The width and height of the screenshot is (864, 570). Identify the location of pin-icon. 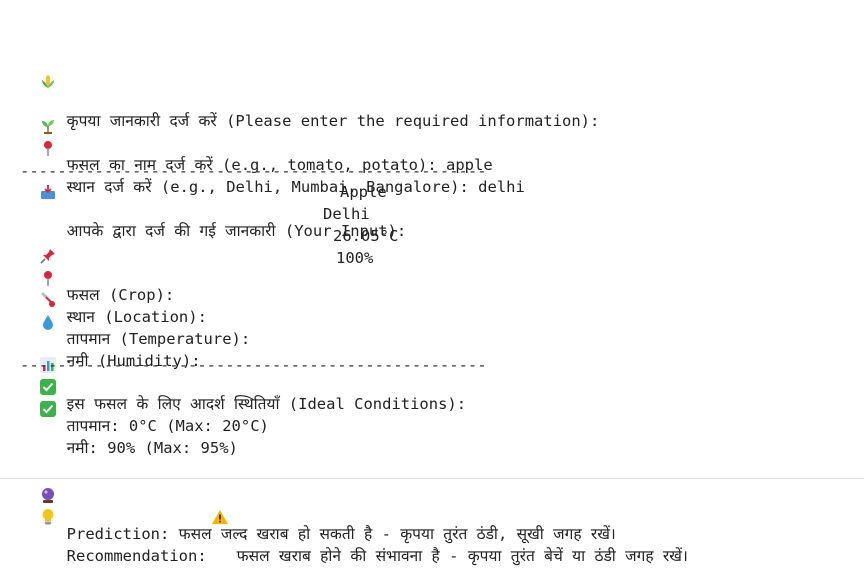
(49, 125).